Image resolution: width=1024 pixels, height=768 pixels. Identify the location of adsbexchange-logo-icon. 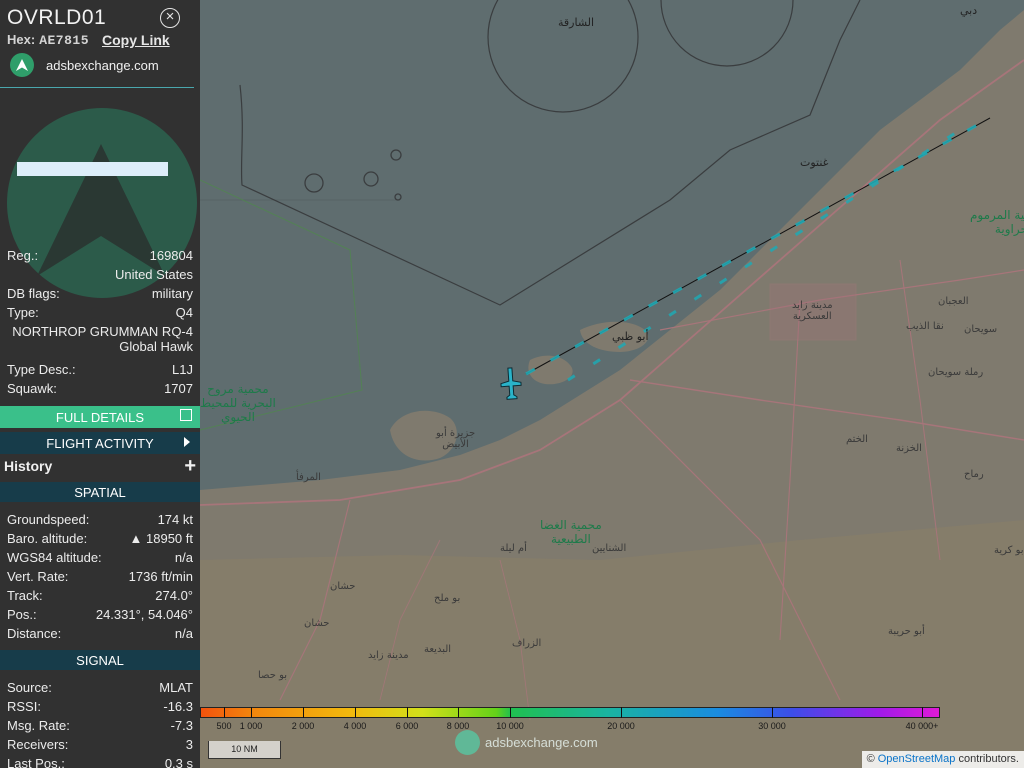
(467, 742).